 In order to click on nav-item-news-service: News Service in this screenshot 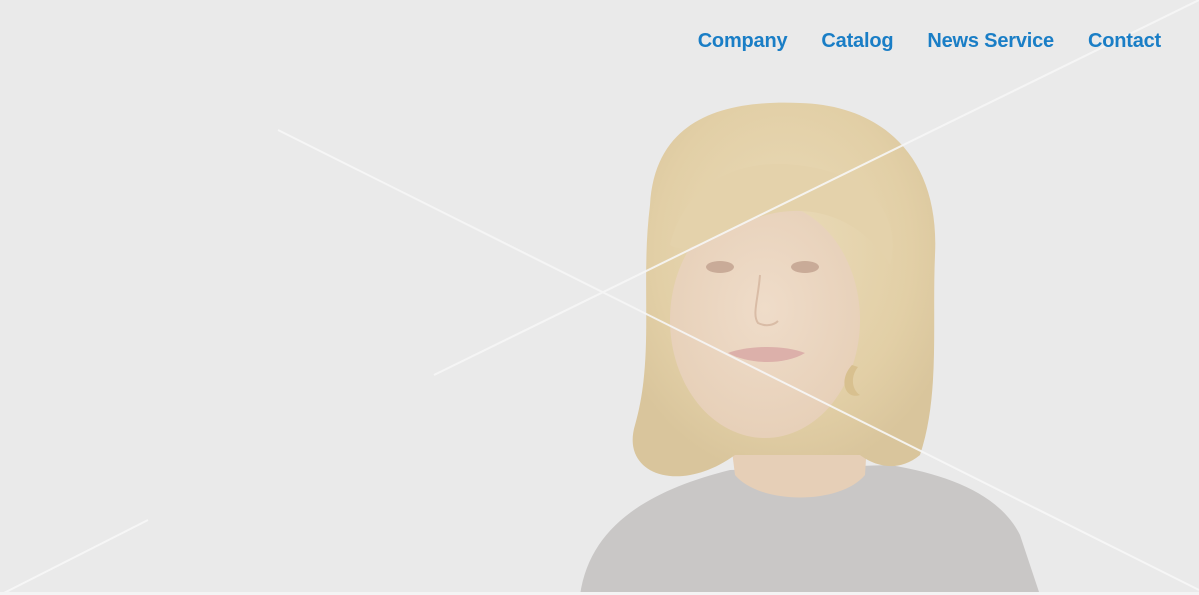, I will do `click(990, 41)`.